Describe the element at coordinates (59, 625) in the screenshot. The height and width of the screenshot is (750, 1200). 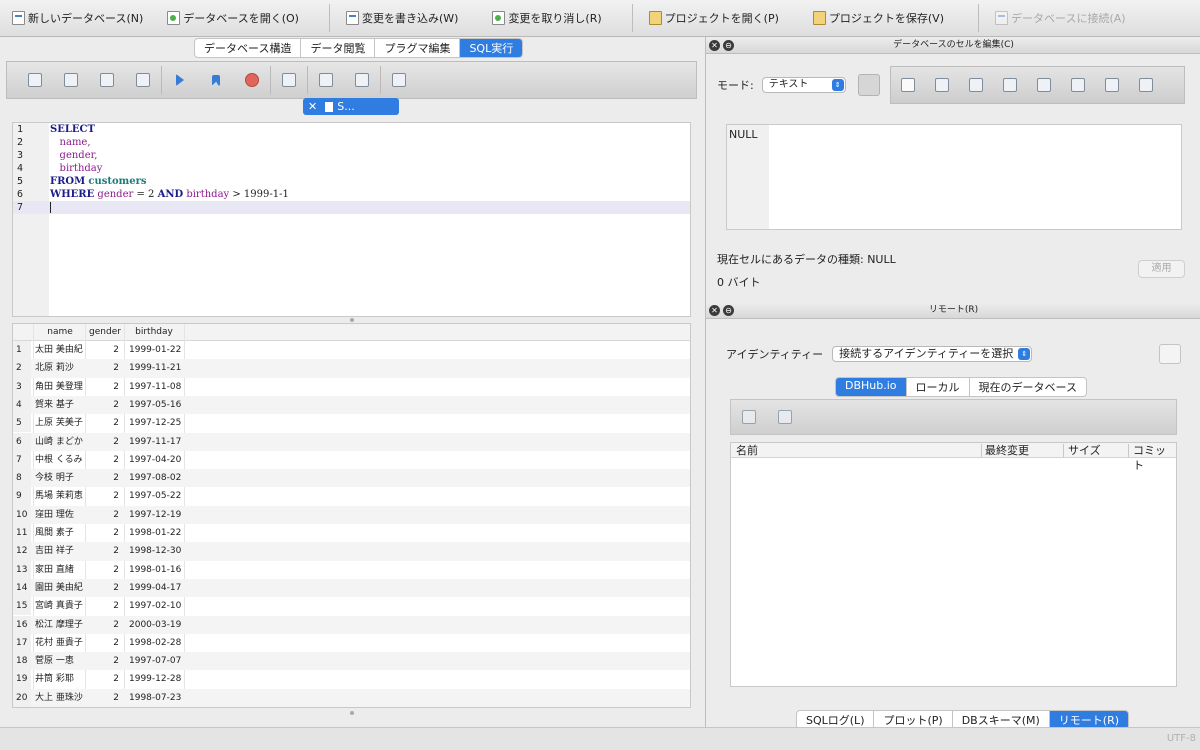
I see `cell-name: 松江 摩理子` at that location.